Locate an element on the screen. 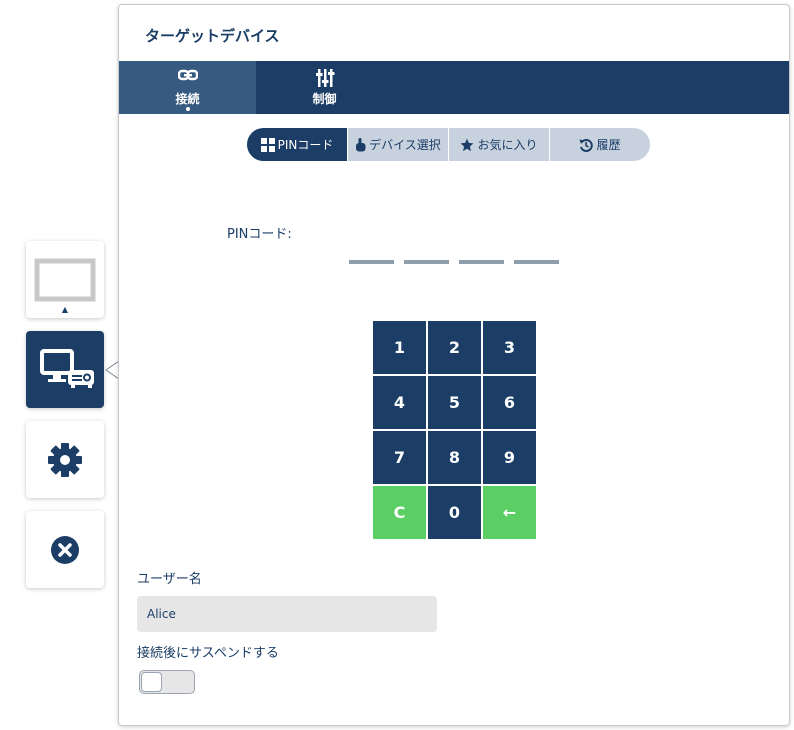  tab-favorites: お気に入り is located at coordinates (499, 144).